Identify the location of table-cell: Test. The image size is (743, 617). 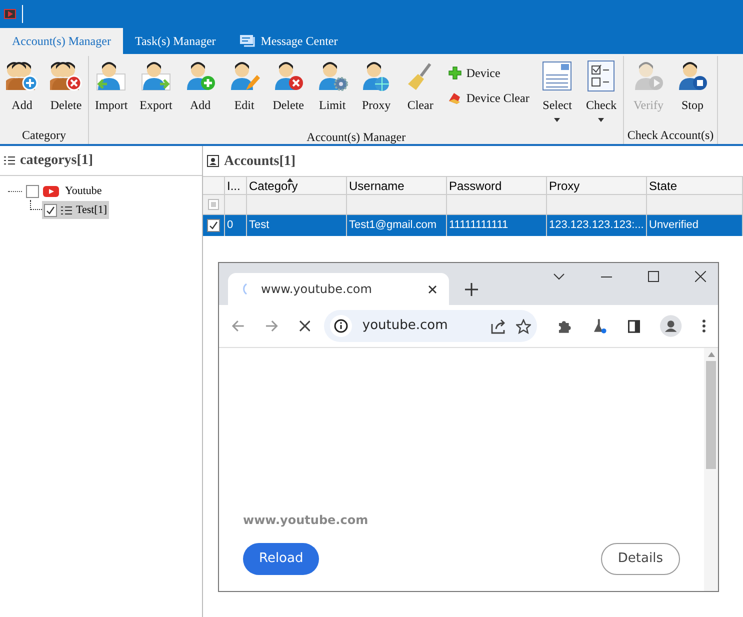
(297, 225).